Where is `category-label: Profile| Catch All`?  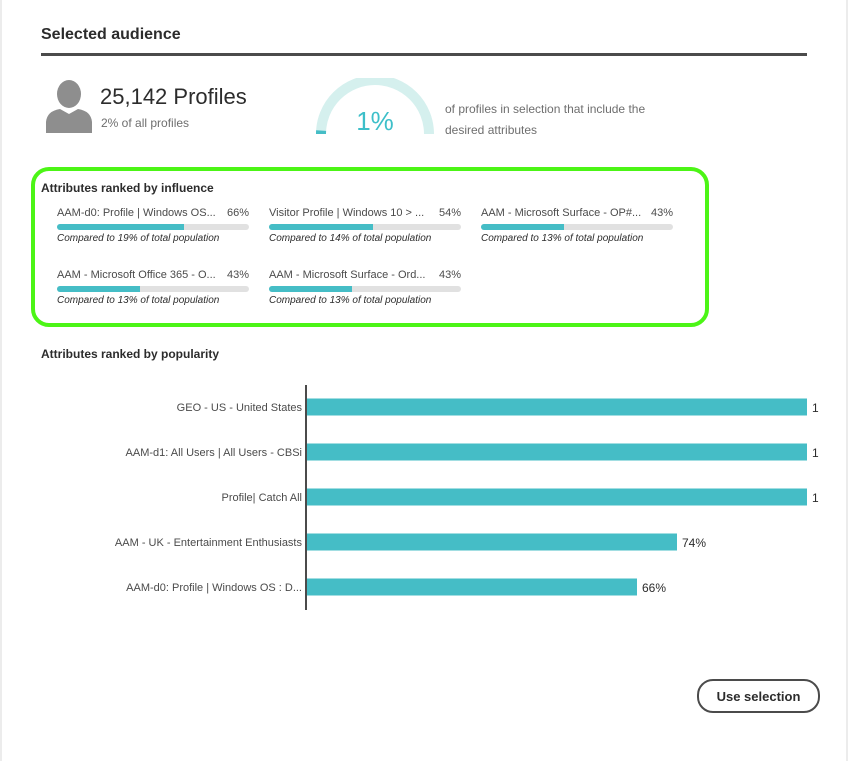
category-label: Profile| Catch All is located at coordinates (261, 498).